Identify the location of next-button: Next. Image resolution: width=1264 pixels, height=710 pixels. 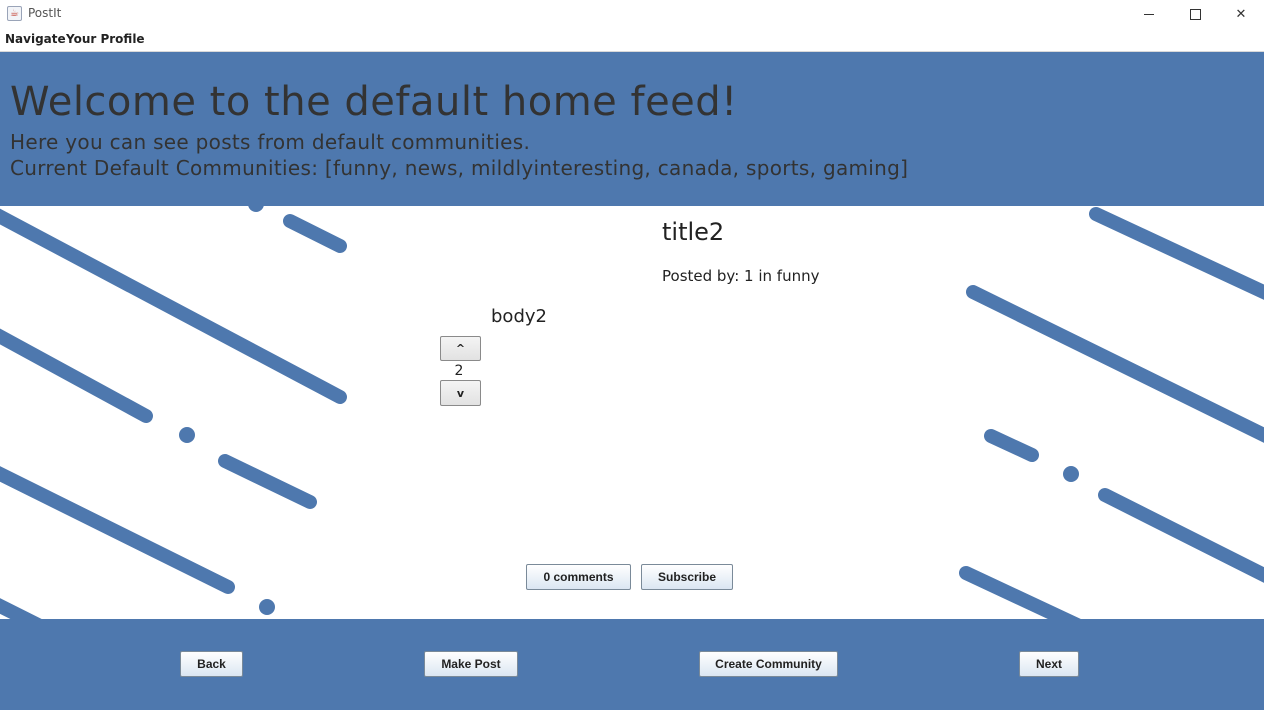
(1049, 664).